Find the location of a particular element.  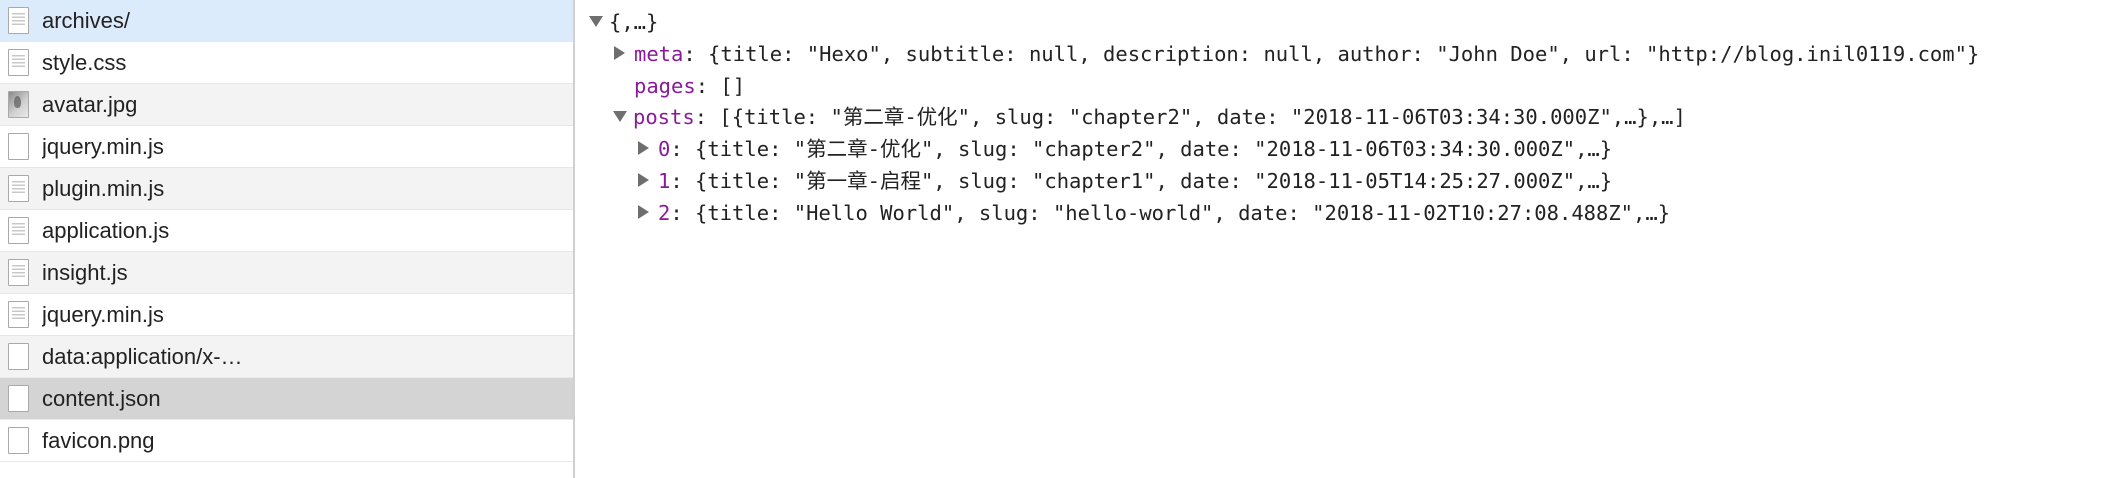

json-key-meta: meta is located at coordinates (659, 54).